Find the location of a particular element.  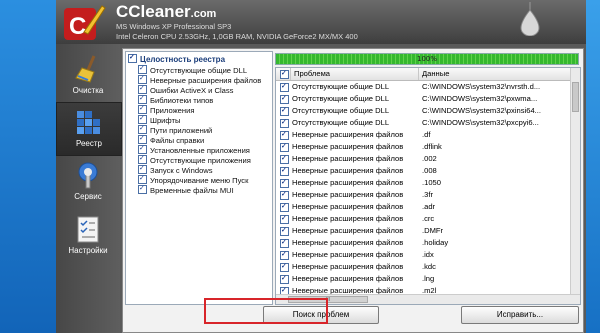

tree-item: Упорядочивание меню Пуск is located at coordinates (193, 179).